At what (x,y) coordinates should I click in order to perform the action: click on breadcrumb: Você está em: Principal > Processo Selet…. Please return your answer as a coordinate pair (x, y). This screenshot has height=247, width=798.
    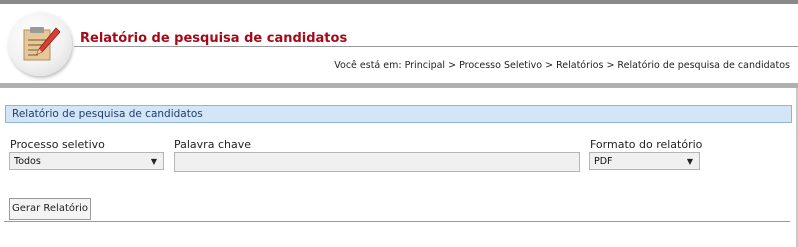
    Looking at the image, I should click on (562, 65).